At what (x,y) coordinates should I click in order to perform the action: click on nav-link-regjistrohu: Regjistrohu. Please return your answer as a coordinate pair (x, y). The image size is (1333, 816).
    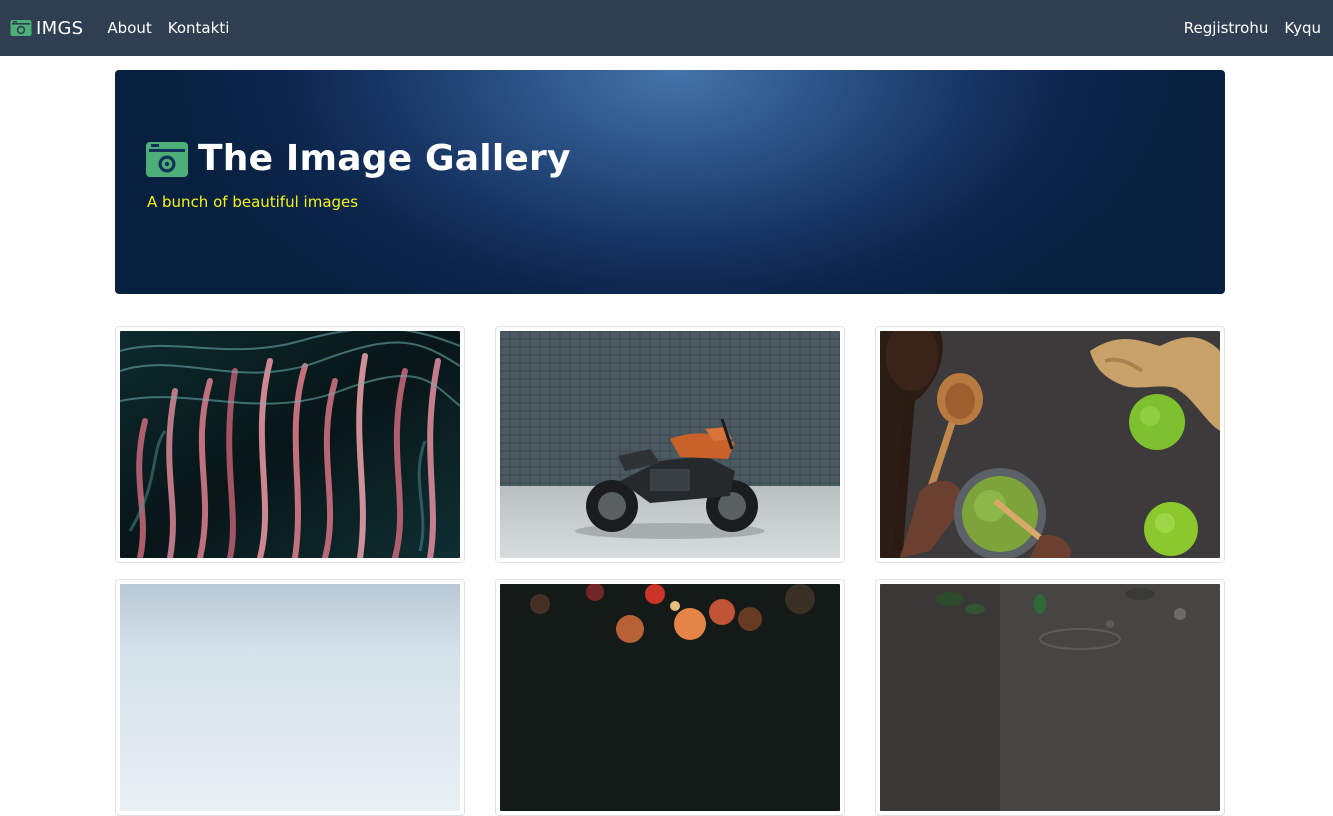
    Looking at the image, I should click on (1226, 28).